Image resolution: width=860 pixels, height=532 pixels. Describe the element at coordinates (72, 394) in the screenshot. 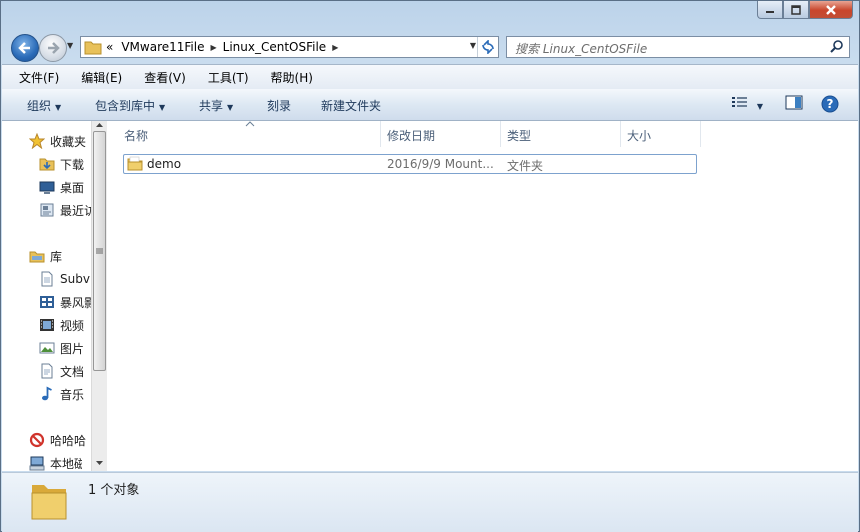

I see `nav-item-label: 音乐` at that location.